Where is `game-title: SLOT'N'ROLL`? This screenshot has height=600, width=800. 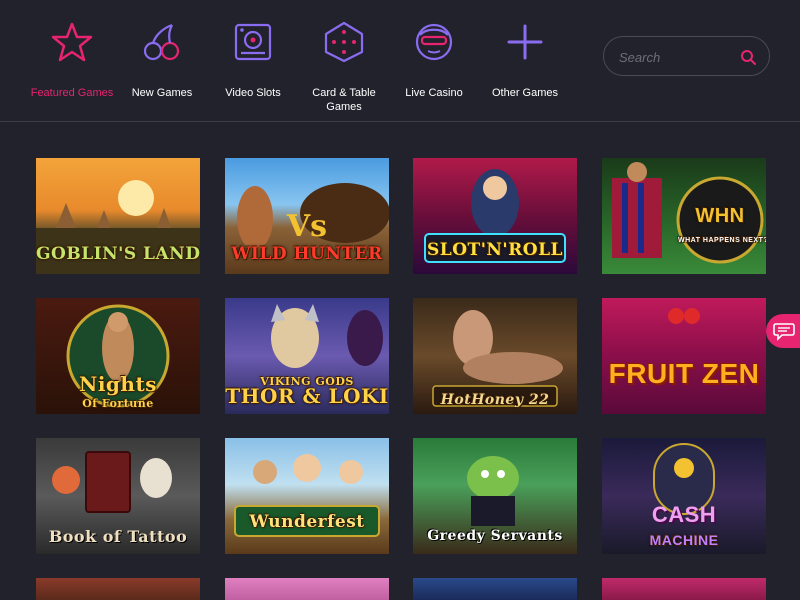 game-title: SLOT'N'ROLL is located at coordinates (495, 250).